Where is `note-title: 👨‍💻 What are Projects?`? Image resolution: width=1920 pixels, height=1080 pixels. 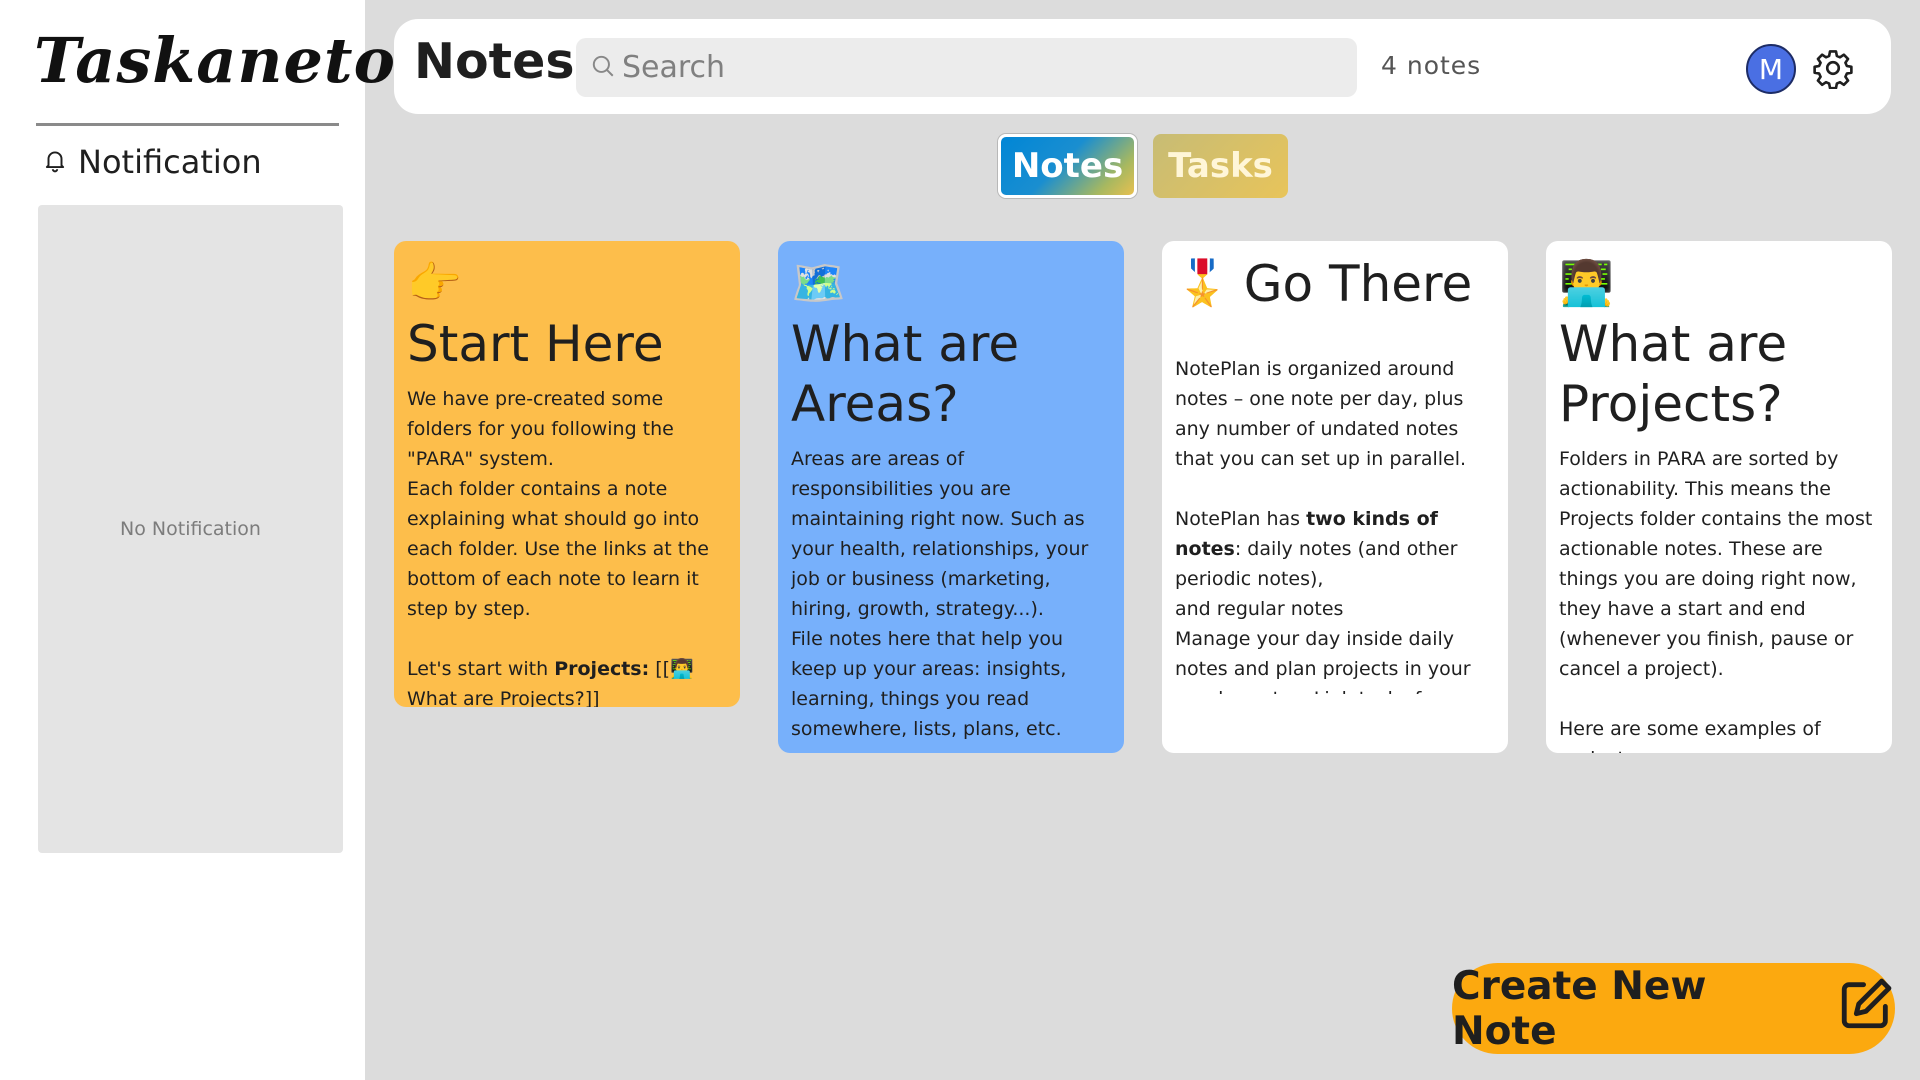
note-title: 👨‍💻 What are Projects? is located at coordinates (1719, 344).